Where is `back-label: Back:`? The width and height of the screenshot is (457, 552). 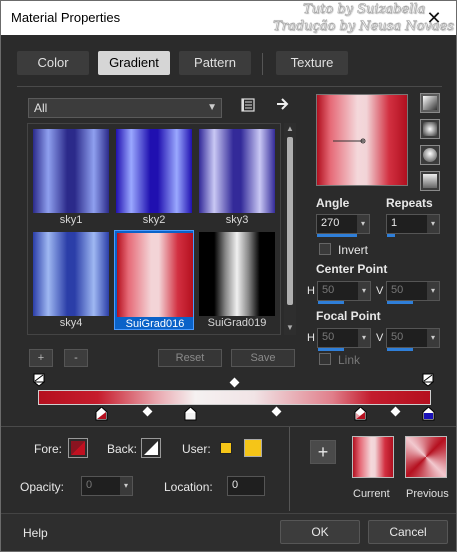
back-label: Back: is located at coordinates (122, 449).